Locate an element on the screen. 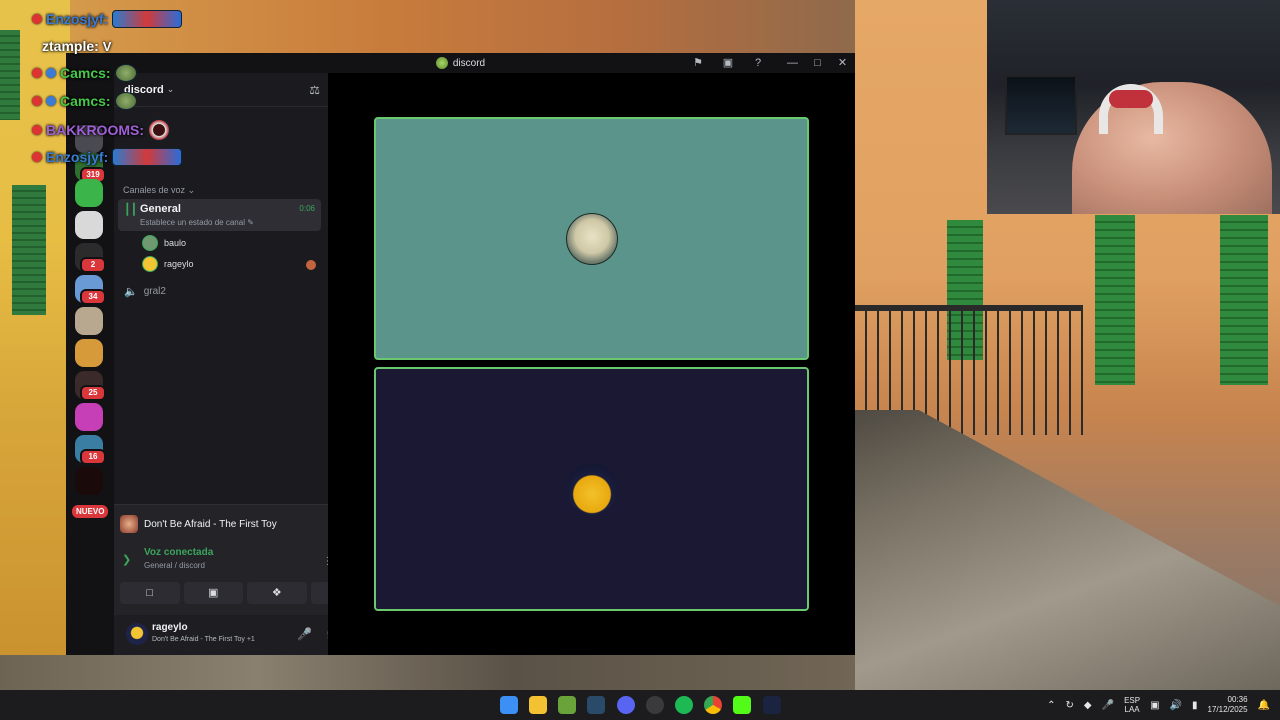 The height and width of the screenshot is (720, 1280). album-art-icon is located at coordinates (129, 524).